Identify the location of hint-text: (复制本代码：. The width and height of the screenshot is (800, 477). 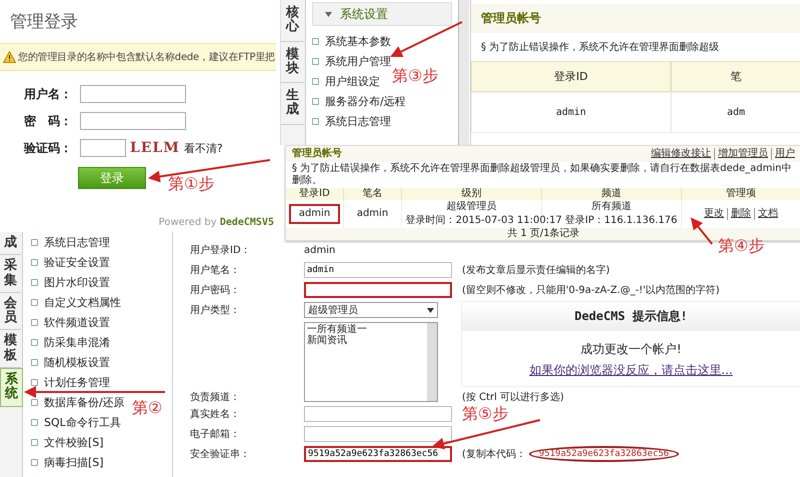
(494, 454).